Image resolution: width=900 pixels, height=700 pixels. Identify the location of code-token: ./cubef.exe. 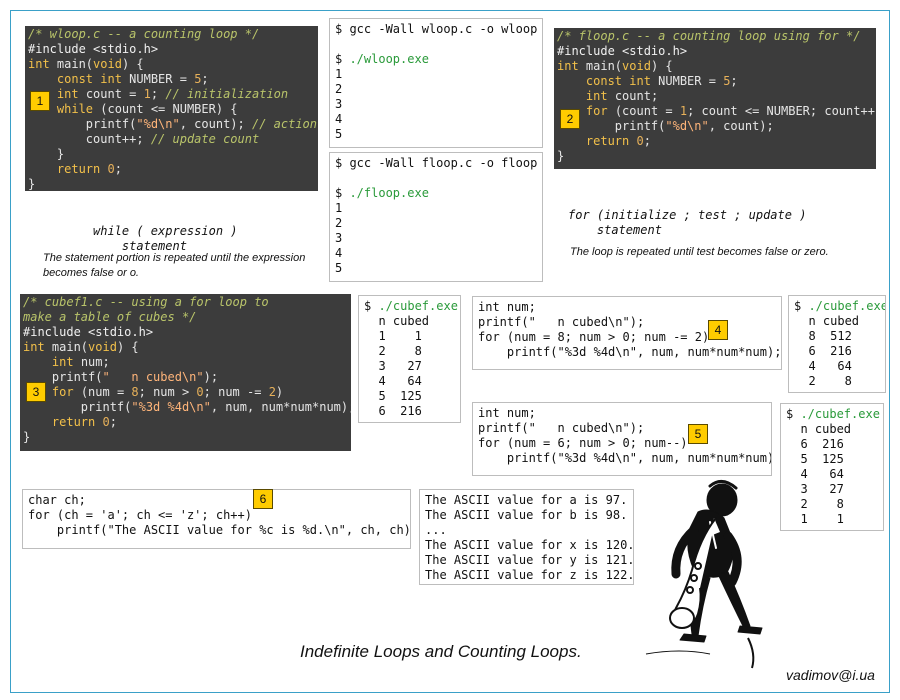
(840, 414).